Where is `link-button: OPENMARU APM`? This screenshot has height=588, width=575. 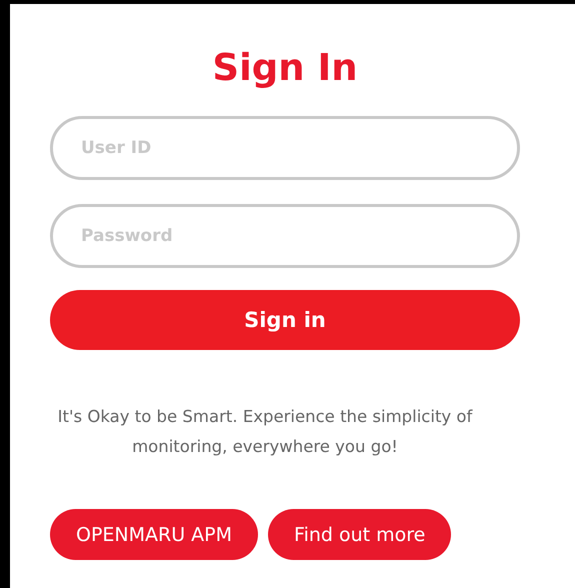 link-button: OPENMARU APM is located at coordinates (154, 534).